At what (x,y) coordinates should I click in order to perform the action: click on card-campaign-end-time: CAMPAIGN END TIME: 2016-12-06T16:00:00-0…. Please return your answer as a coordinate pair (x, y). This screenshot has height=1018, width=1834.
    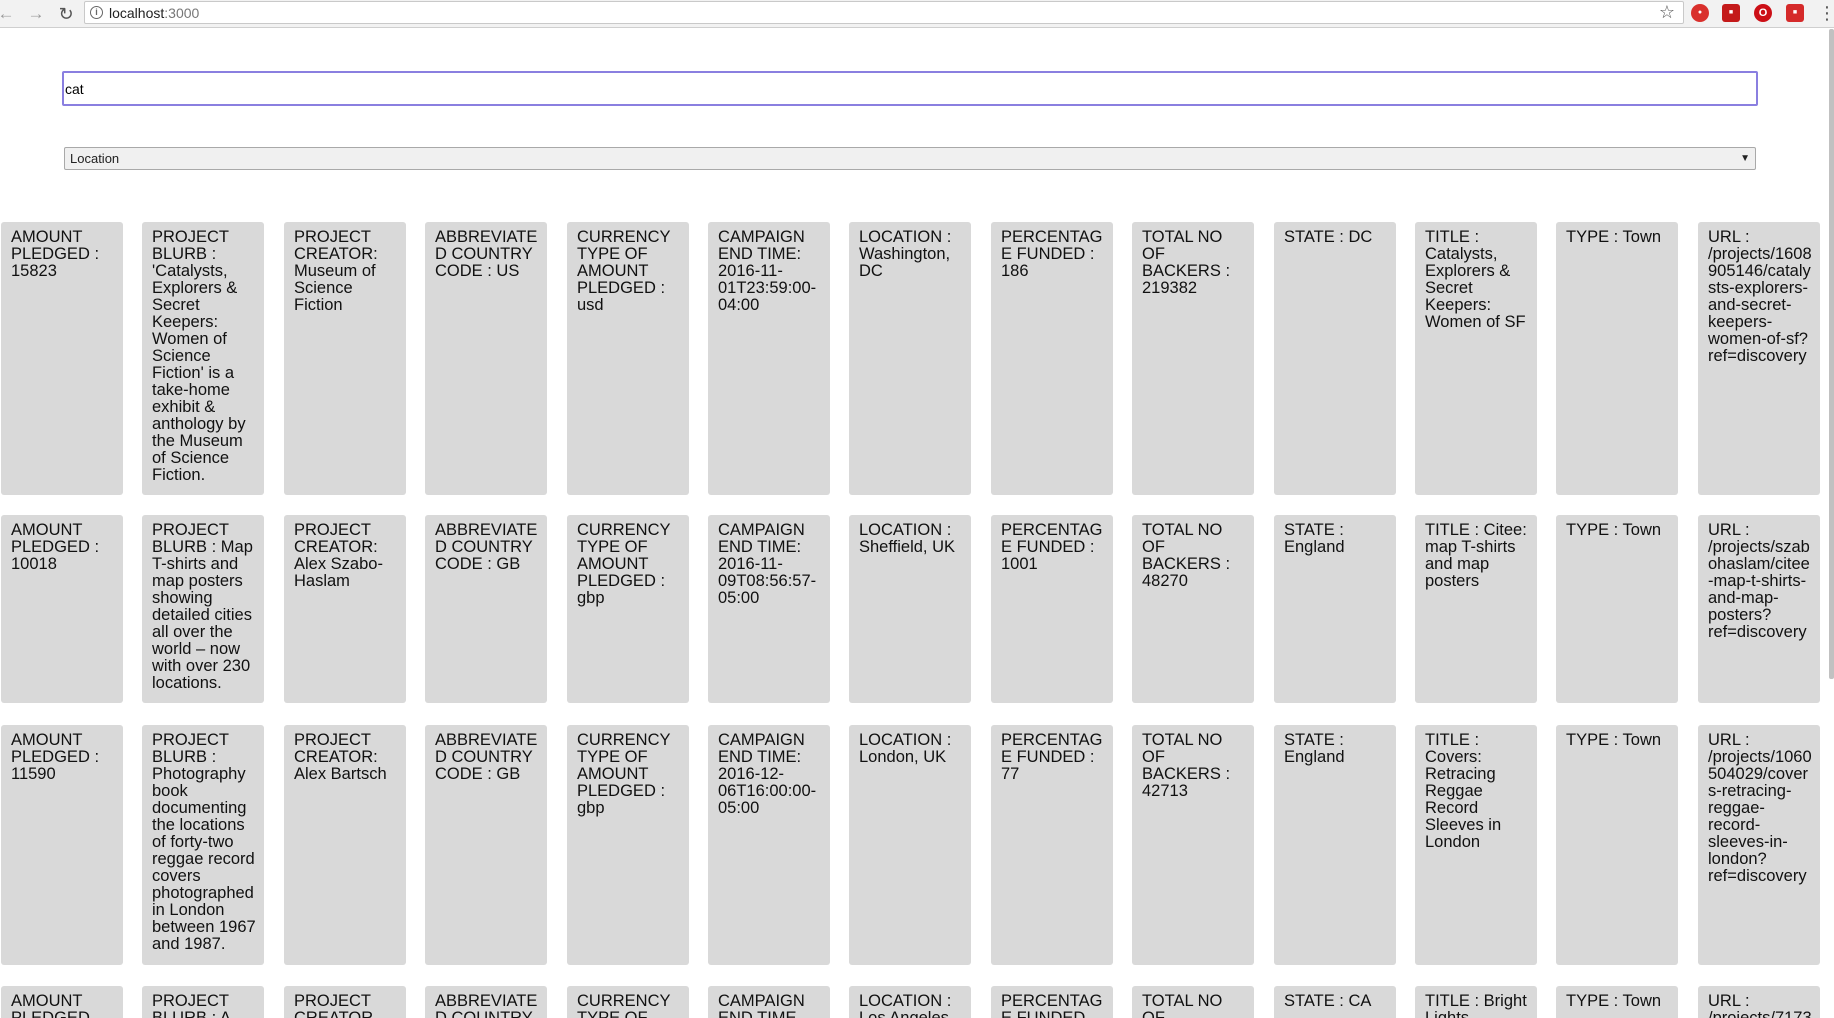
    Looking at the image, I should click on (769, 845).